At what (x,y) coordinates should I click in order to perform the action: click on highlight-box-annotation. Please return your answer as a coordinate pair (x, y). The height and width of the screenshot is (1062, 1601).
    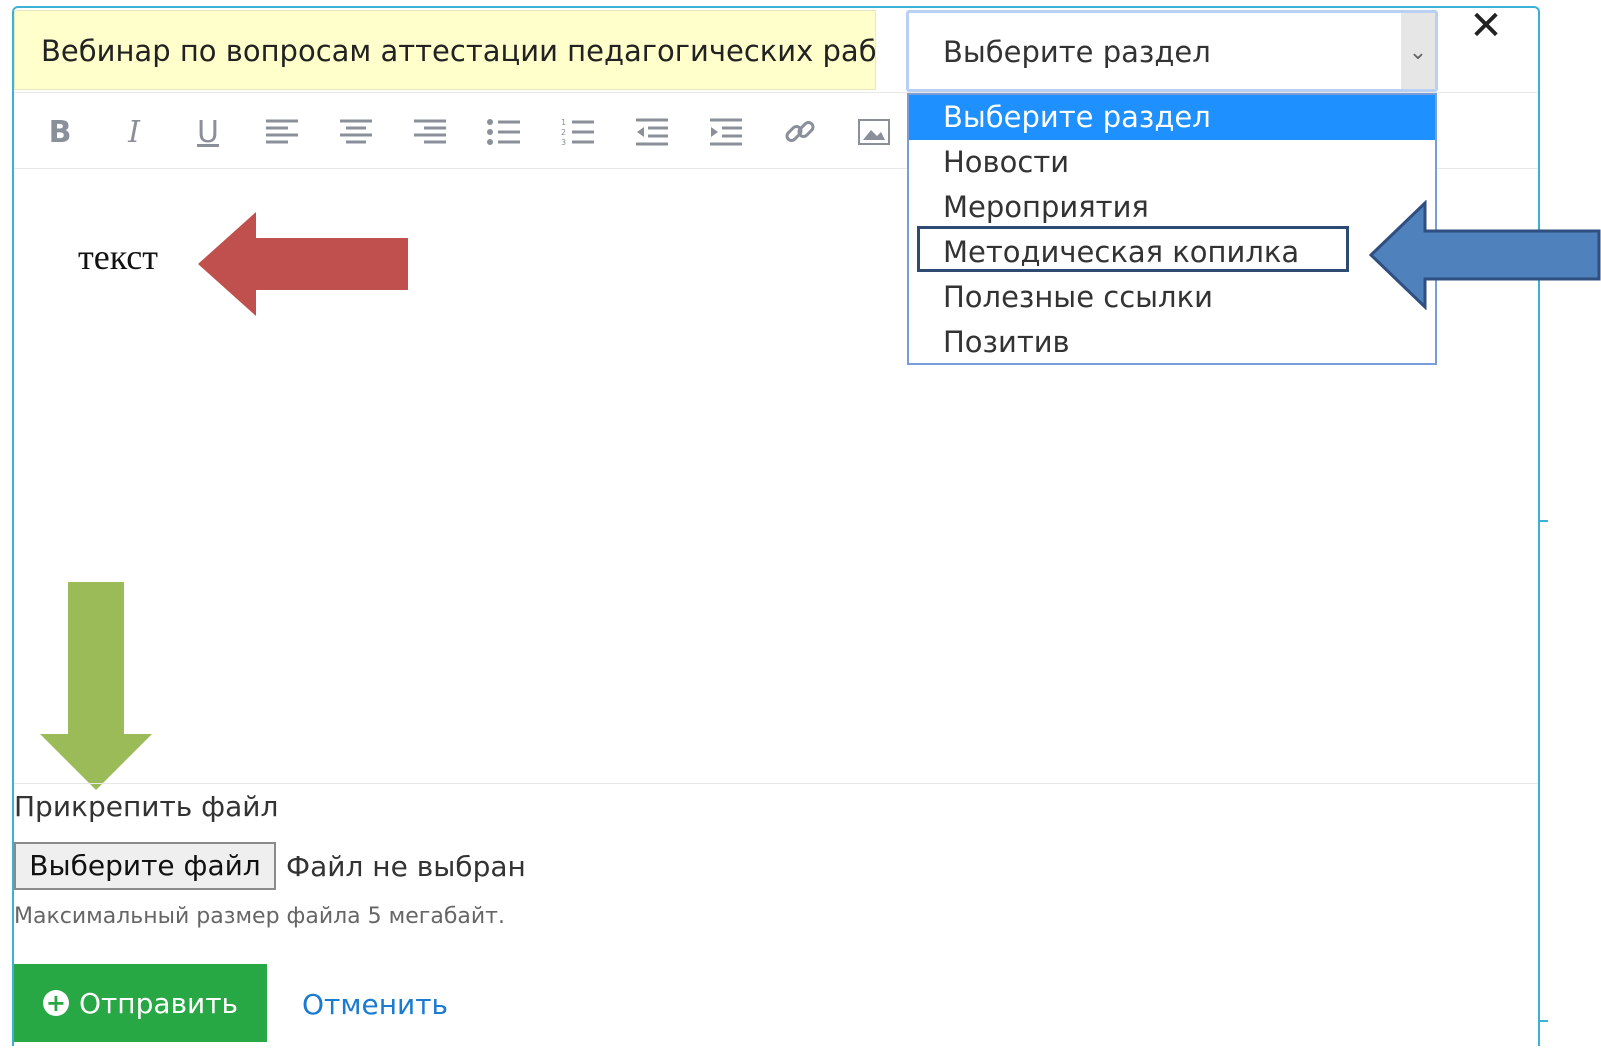
    Looking at the image, I should click on (1133, 249).